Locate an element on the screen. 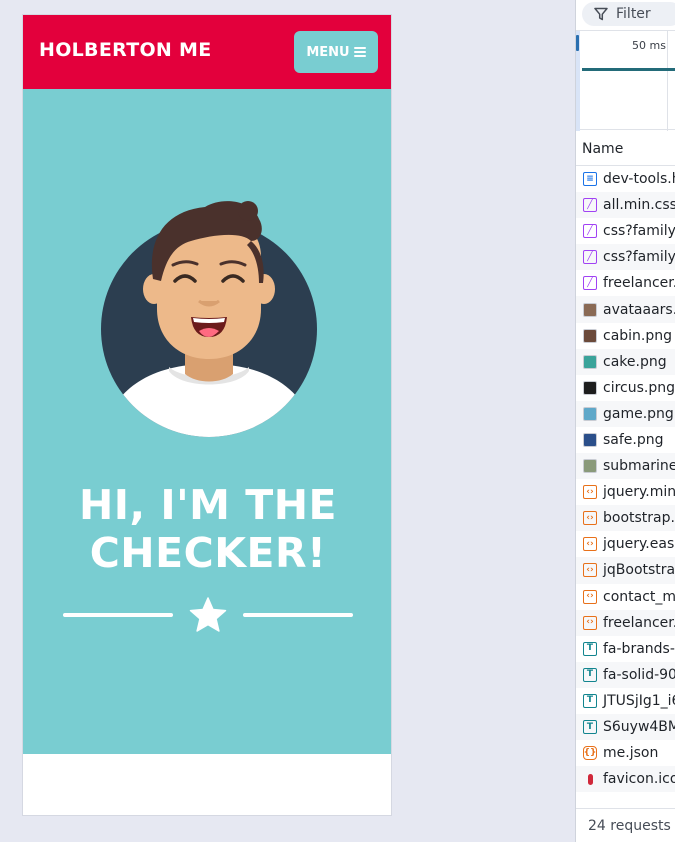 This screenshot has width=675, height=842. request-row: avataaars.s is located at coordinates (625, 309).